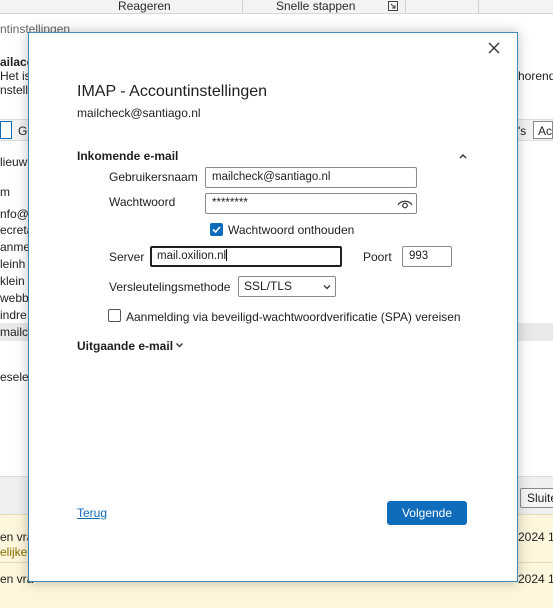  I want to click on bg-selected-row, so click(535, 332).